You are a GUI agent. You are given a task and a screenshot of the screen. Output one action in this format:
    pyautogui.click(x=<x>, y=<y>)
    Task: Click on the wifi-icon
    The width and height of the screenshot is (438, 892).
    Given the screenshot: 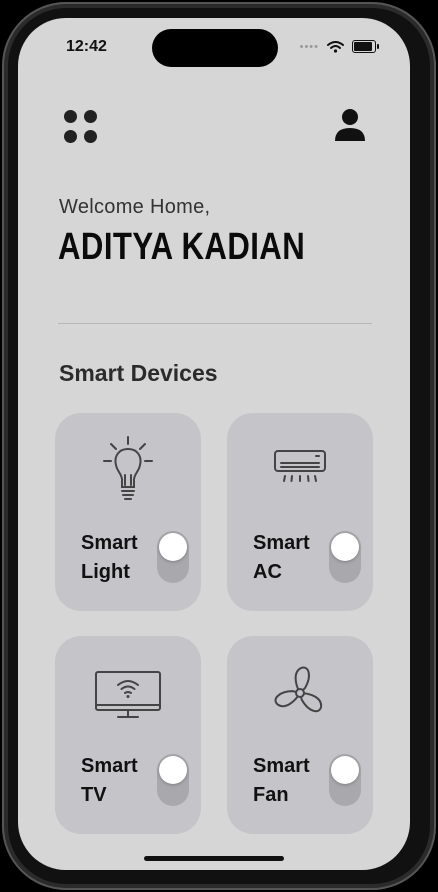 What is the action you would take?
    pyautogui.click(x=335, y=46)
    